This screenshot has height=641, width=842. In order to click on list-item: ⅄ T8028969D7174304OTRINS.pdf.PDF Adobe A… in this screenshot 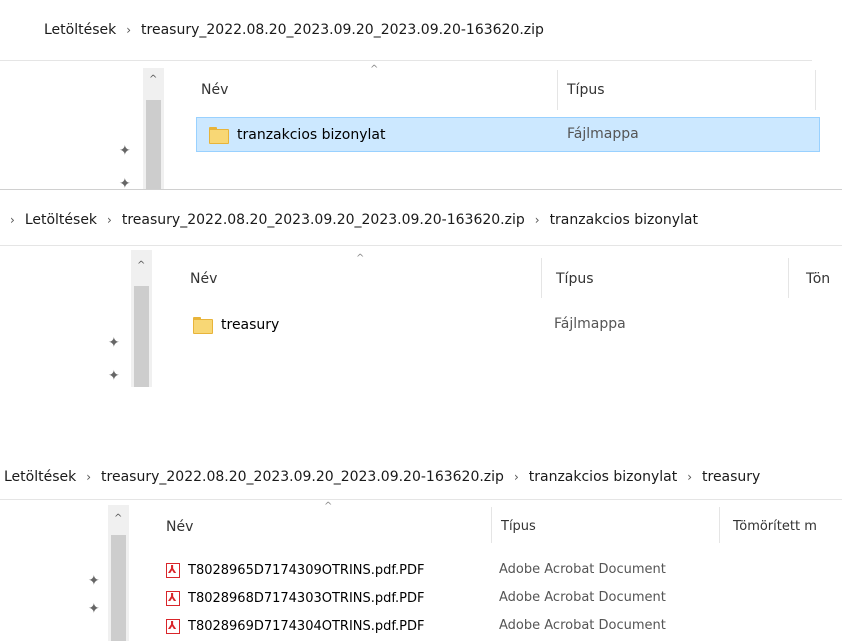, I will do `click(501, 626)`.